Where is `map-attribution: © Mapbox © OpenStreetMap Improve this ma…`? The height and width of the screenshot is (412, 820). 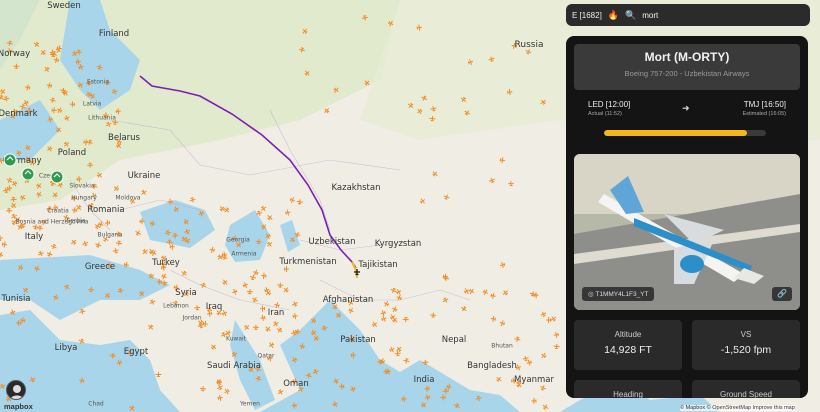 map-attribution: © Mapbox © OpenStreetMap Improve this ma… is located at coordinates (737, 408).